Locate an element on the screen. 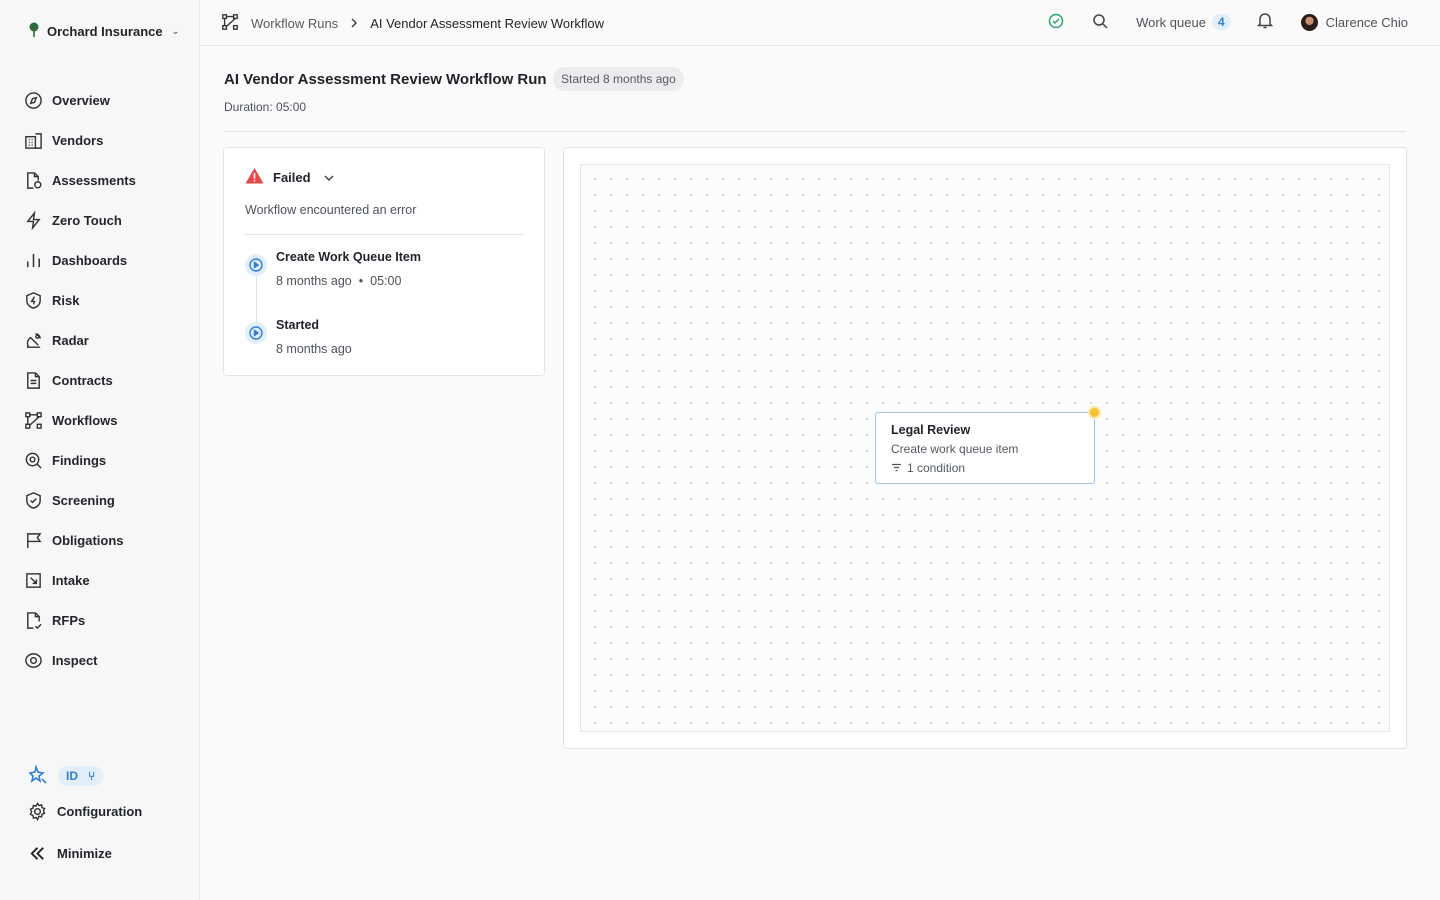 This screenshot has height=900, width=1440. id-row: ID ⑂ is located at coordinates (108, 776).